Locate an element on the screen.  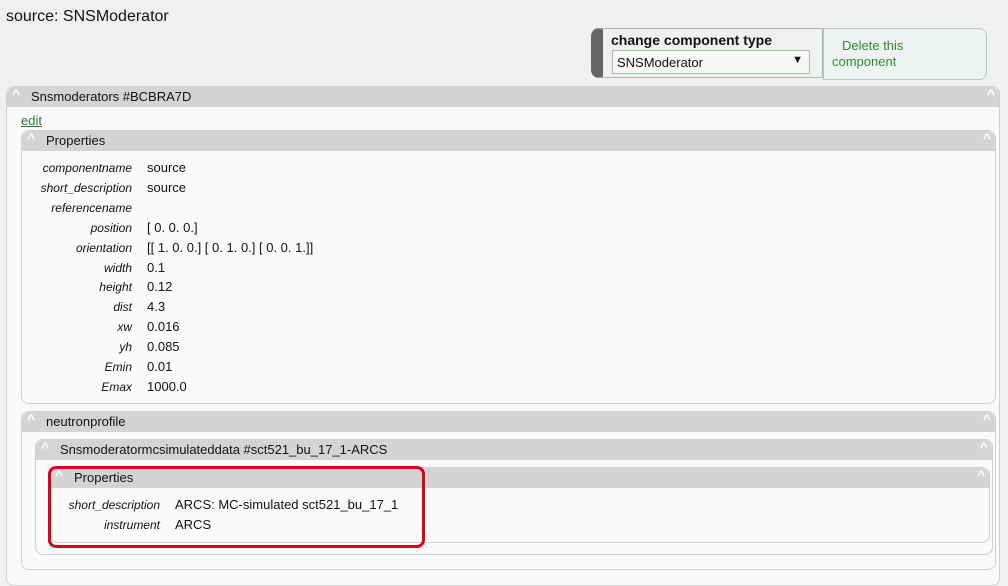
delete-component-link: Delete this component is located at coordinates (887, 54).